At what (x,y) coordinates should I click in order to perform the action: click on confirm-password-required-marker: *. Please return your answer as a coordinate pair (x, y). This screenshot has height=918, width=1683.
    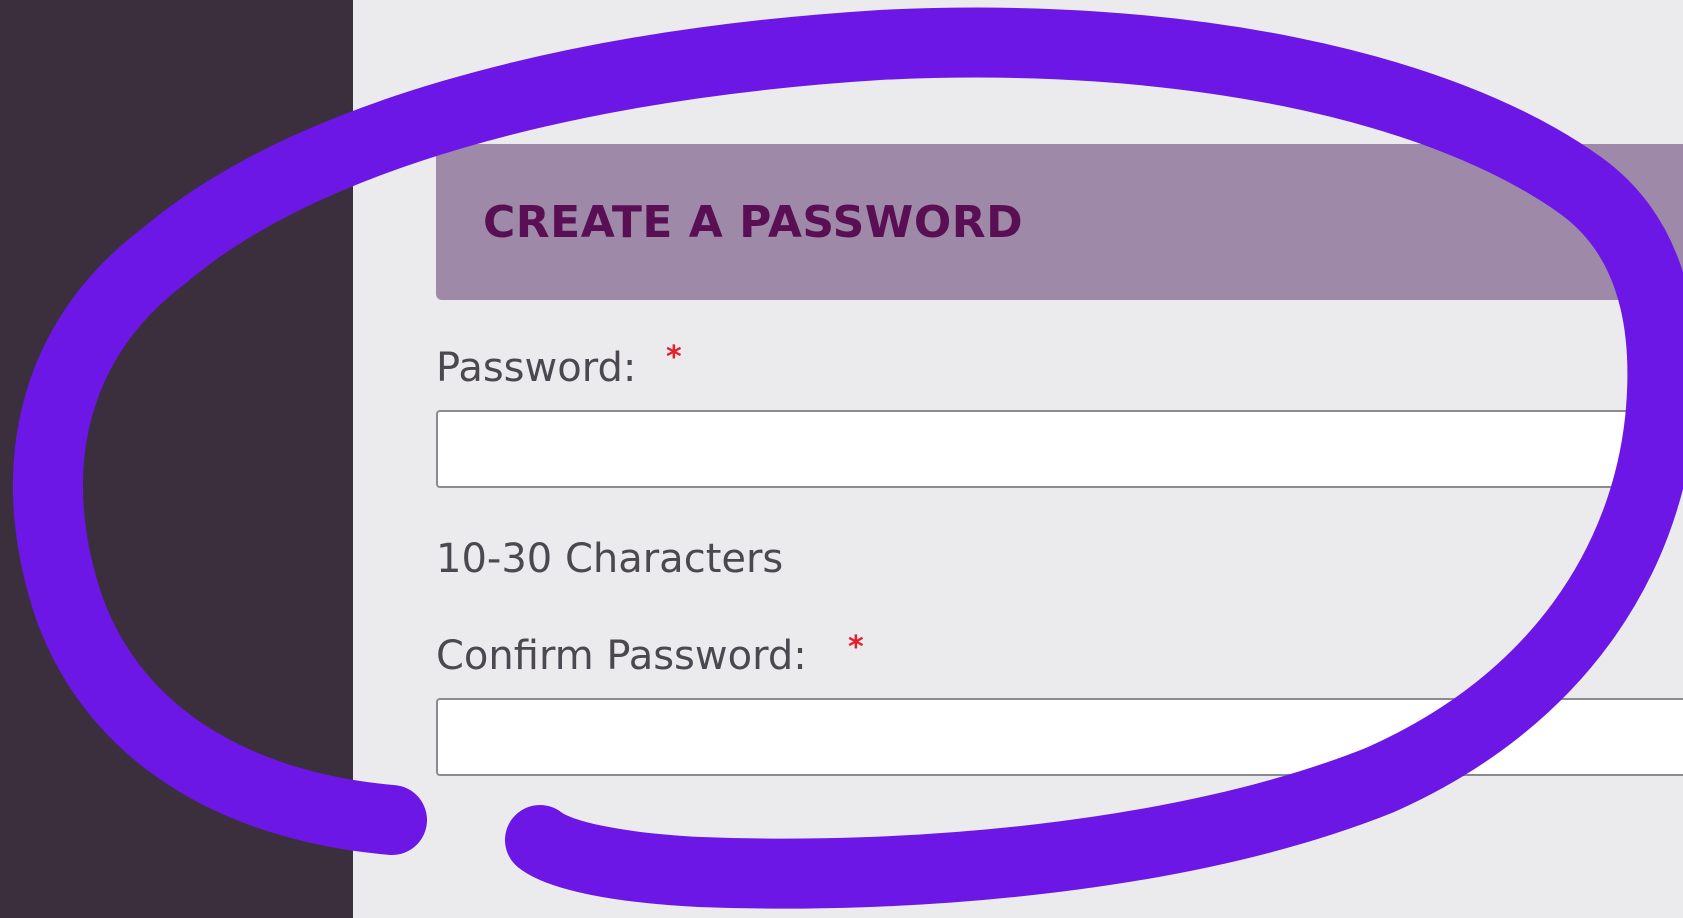
    Looking at the image, I should click on (856, 647).